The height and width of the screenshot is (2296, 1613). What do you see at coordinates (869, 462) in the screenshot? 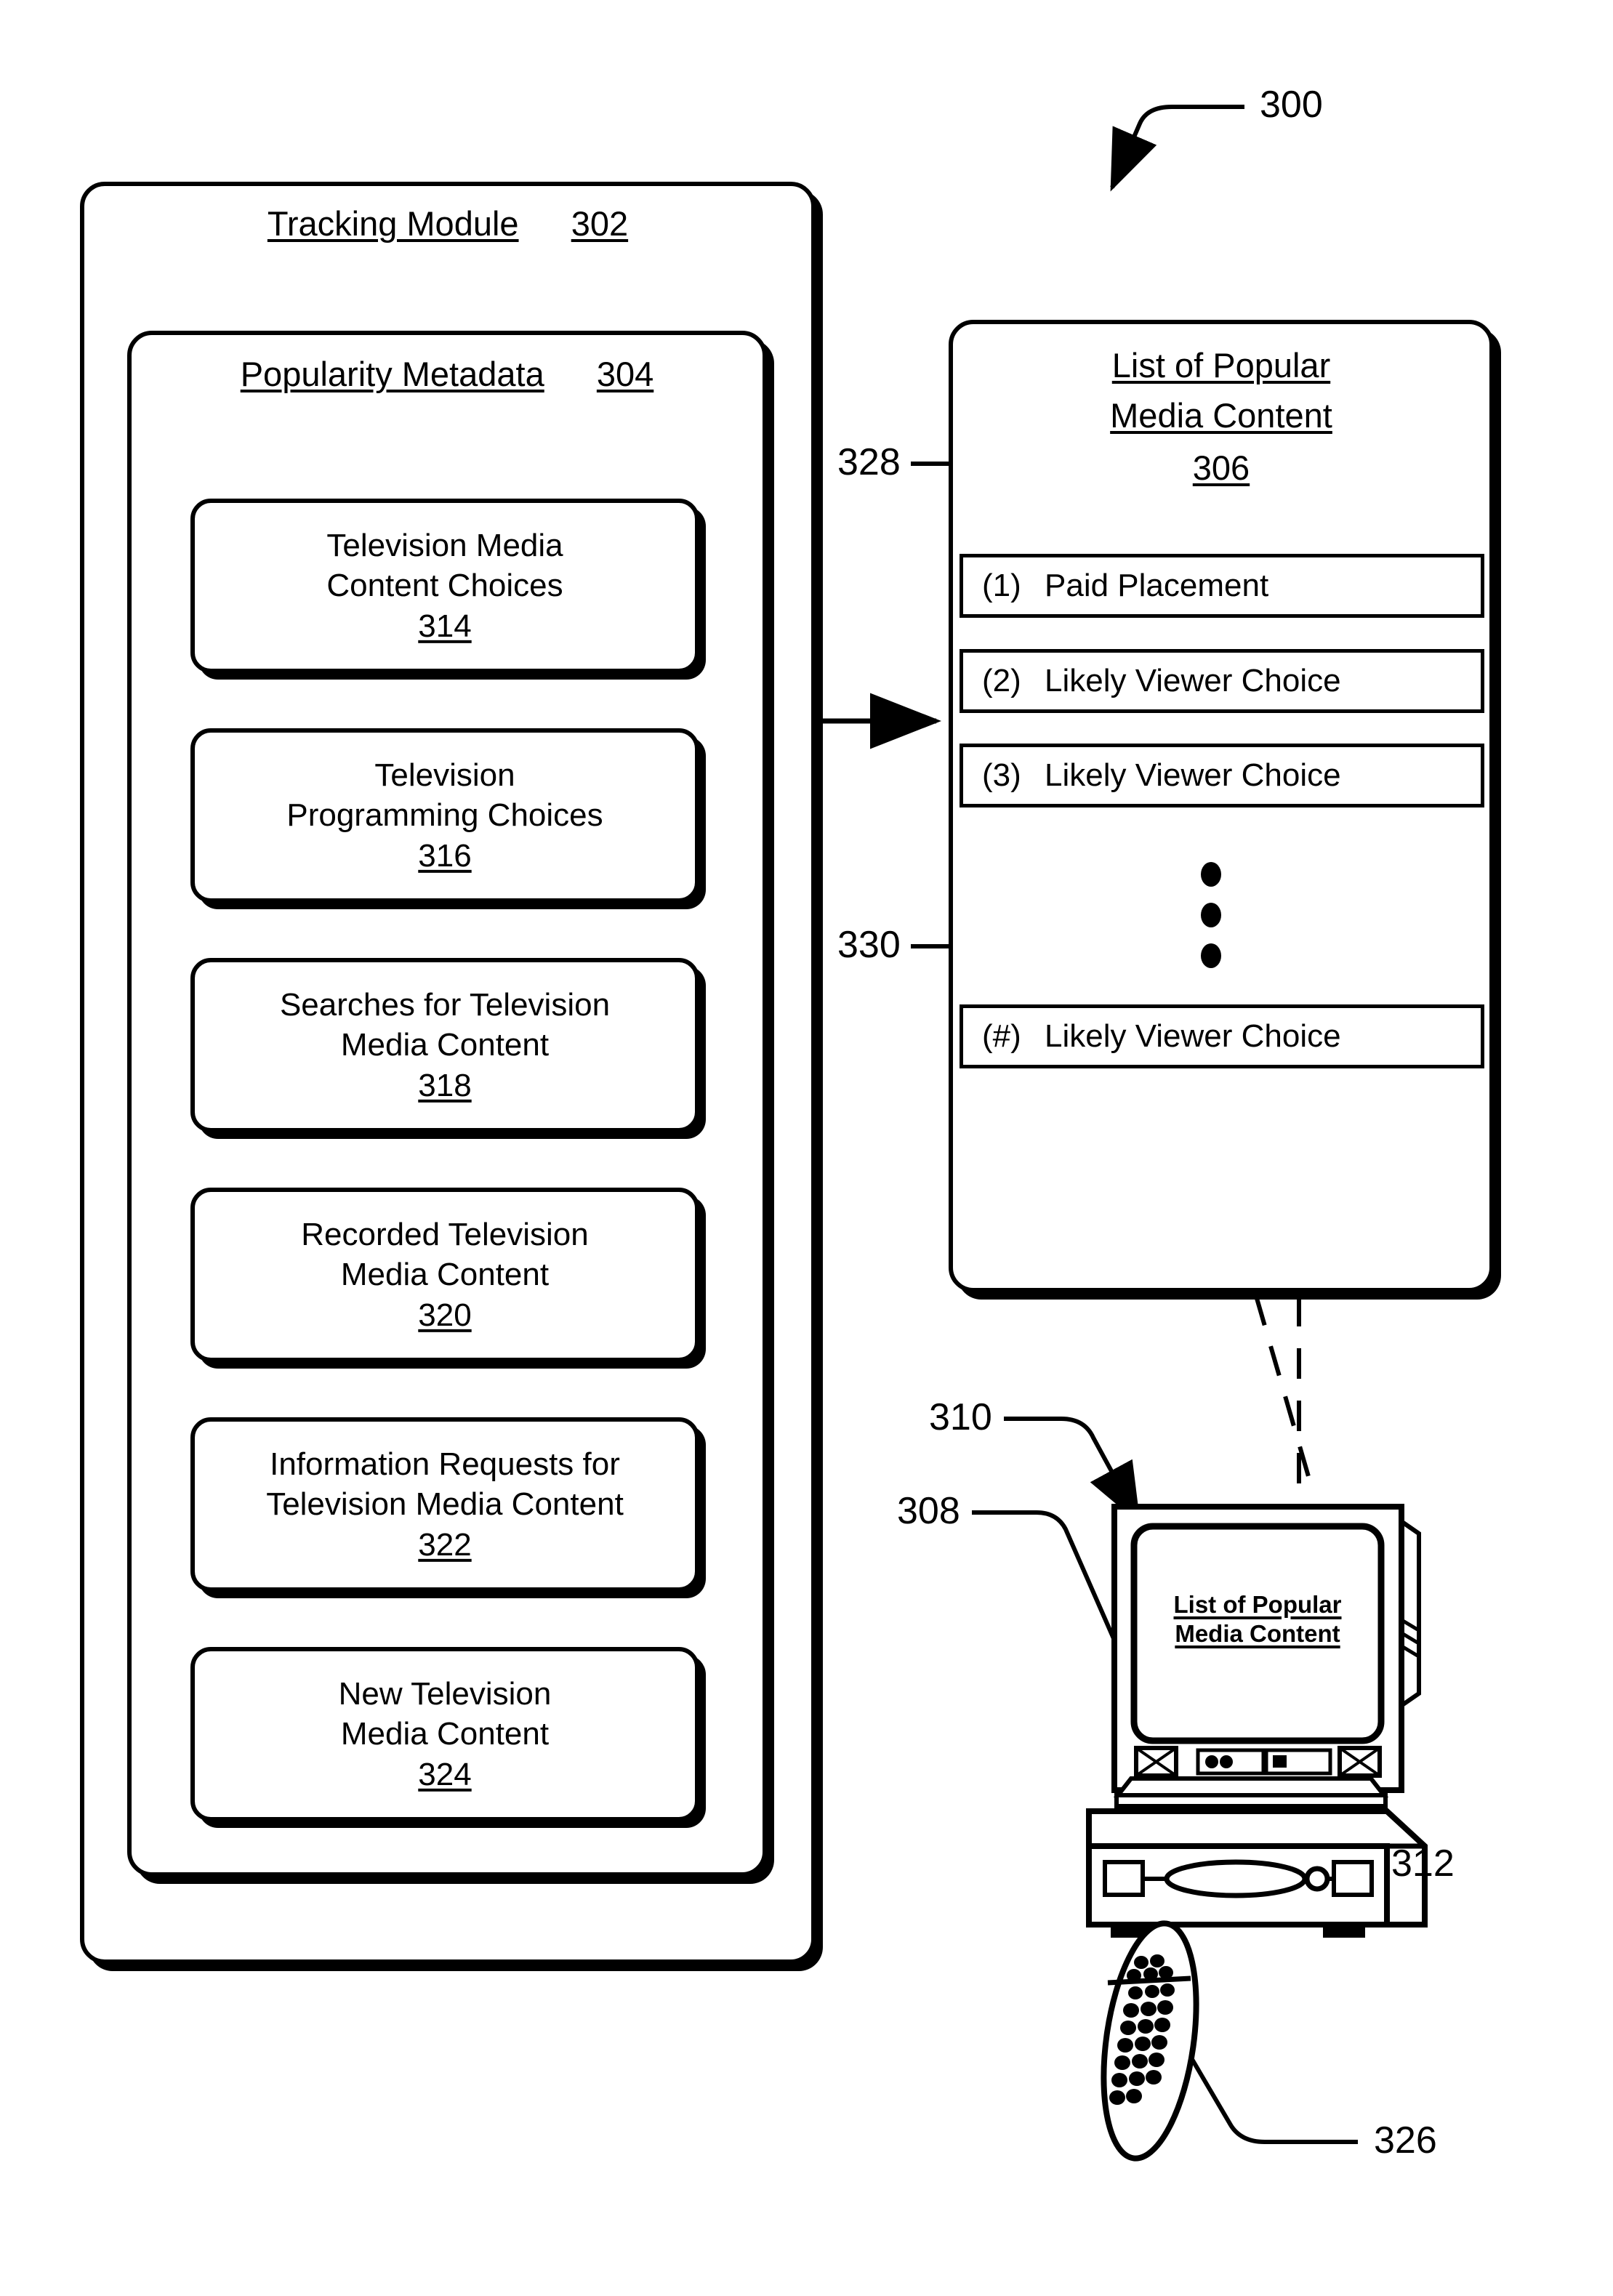
I see `ref-328: 328` at bounding box center [869, 462].